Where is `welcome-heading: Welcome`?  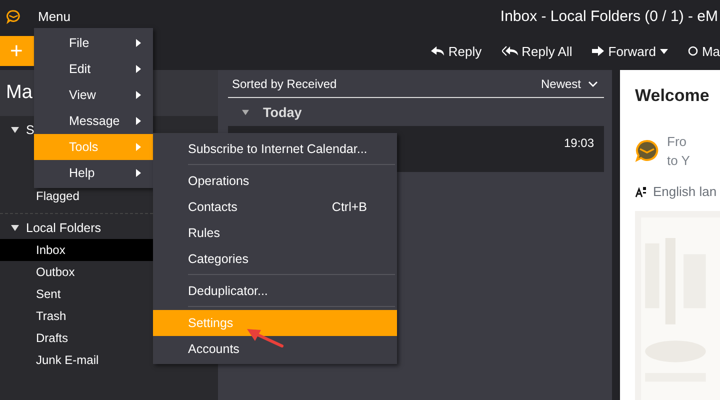 welcome-heading: Welcome is located at coordinates (672, 96).